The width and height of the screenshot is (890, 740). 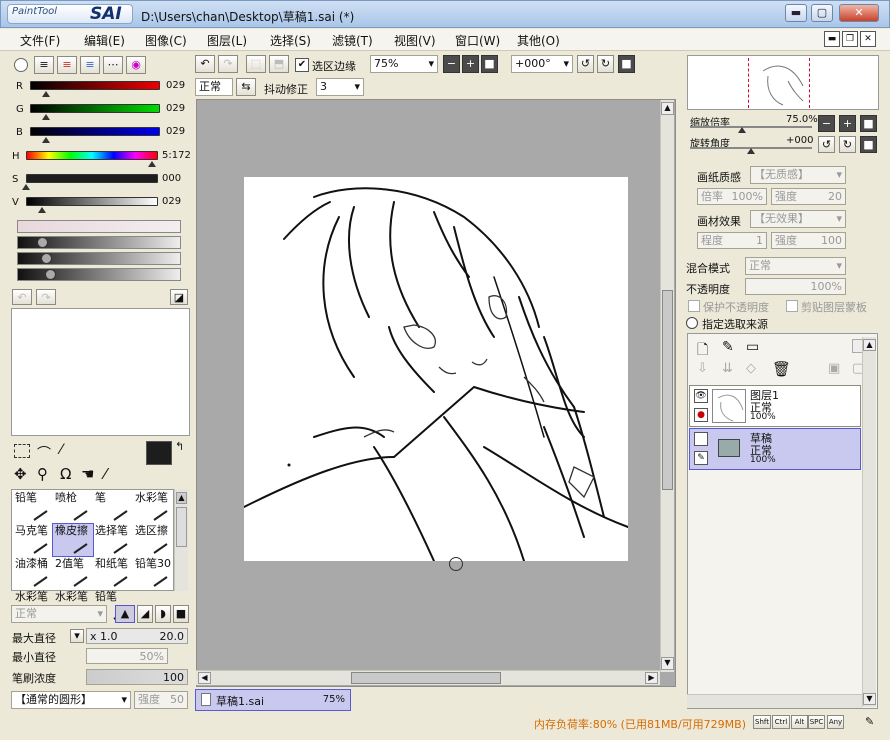 I want to click on texture-ratio-field: 倍率 100%, so click(x=732, y=196).